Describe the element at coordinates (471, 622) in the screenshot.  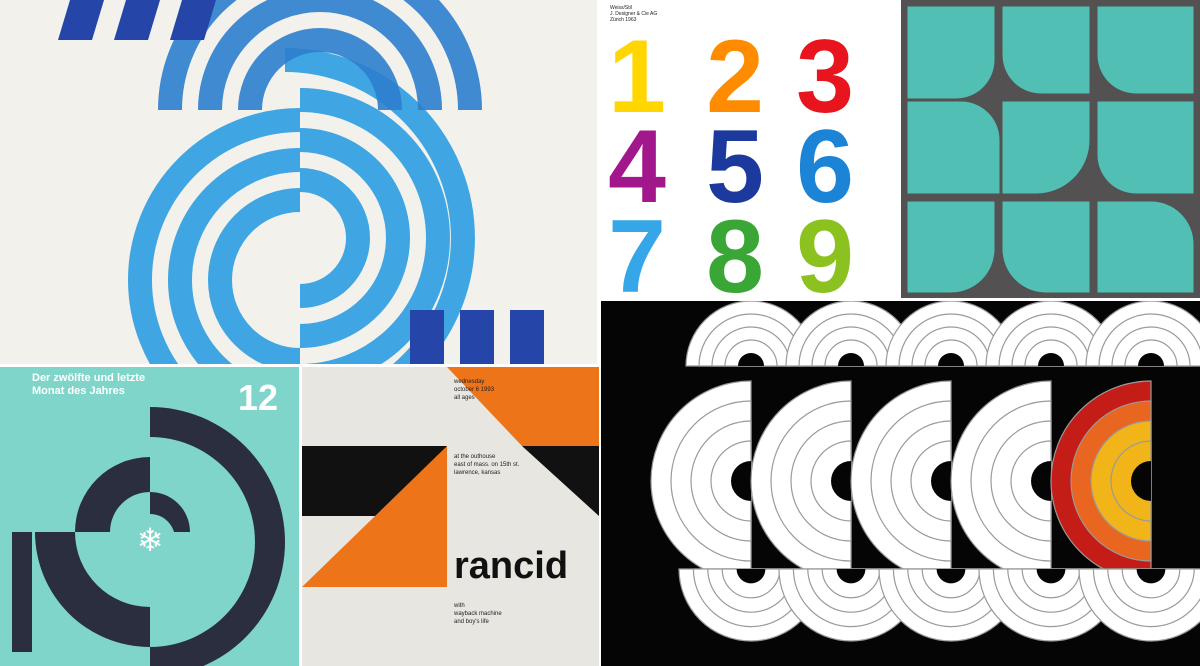
I see `rancid-support-line-3: and boy's life` at that location.